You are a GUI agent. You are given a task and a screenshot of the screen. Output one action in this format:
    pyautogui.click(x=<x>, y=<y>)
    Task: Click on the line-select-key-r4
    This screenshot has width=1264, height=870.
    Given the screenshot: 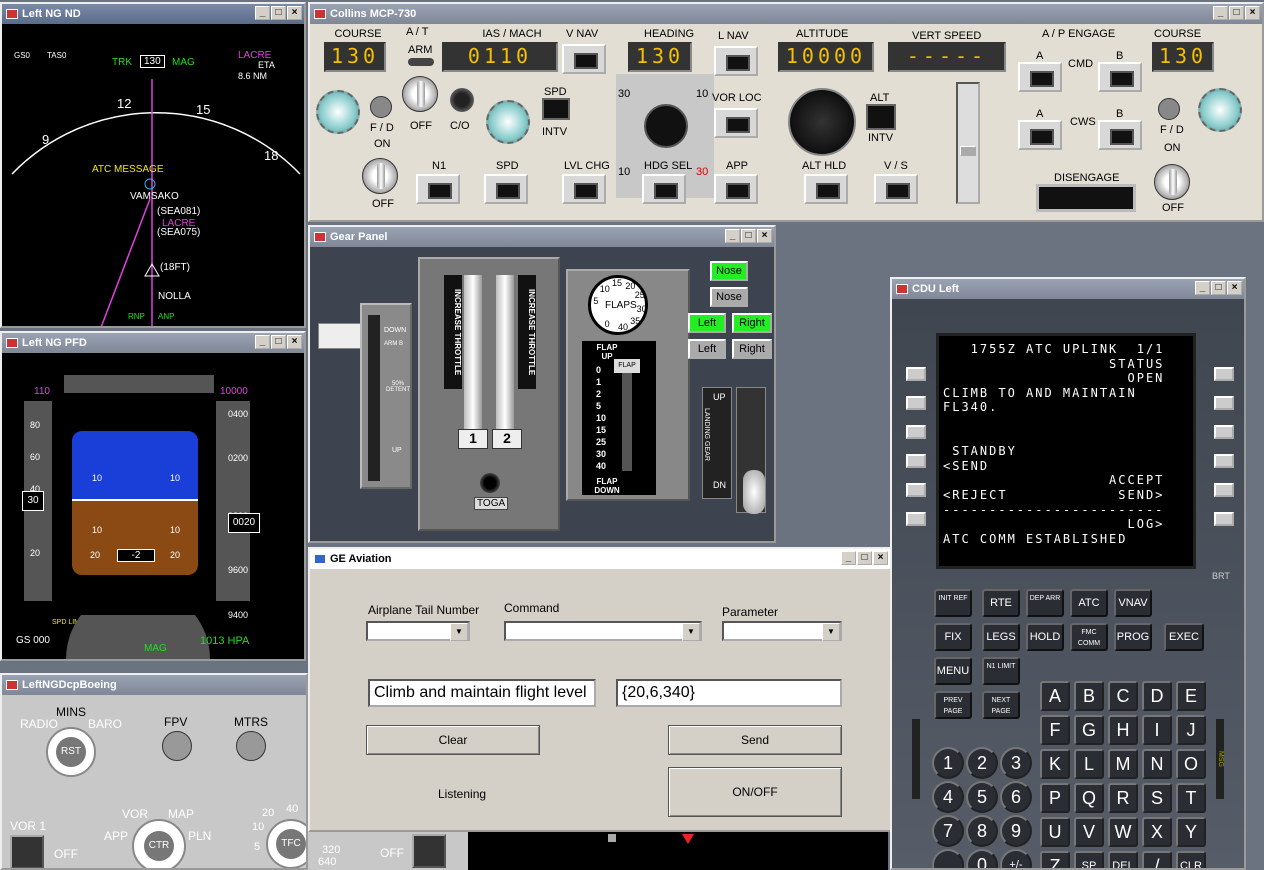 What is the action you would take?
    pyautogui.click(x=1224, y=461)
    